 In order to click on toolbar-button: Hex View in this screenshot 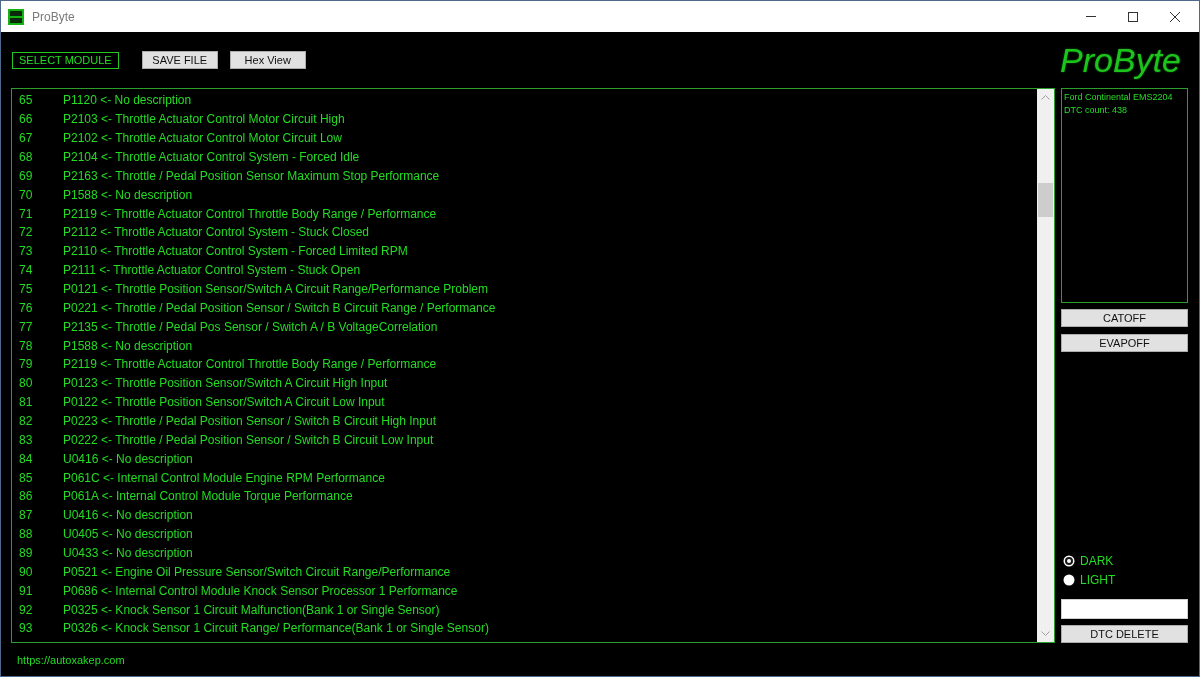, I will do `click(267, 60)`.